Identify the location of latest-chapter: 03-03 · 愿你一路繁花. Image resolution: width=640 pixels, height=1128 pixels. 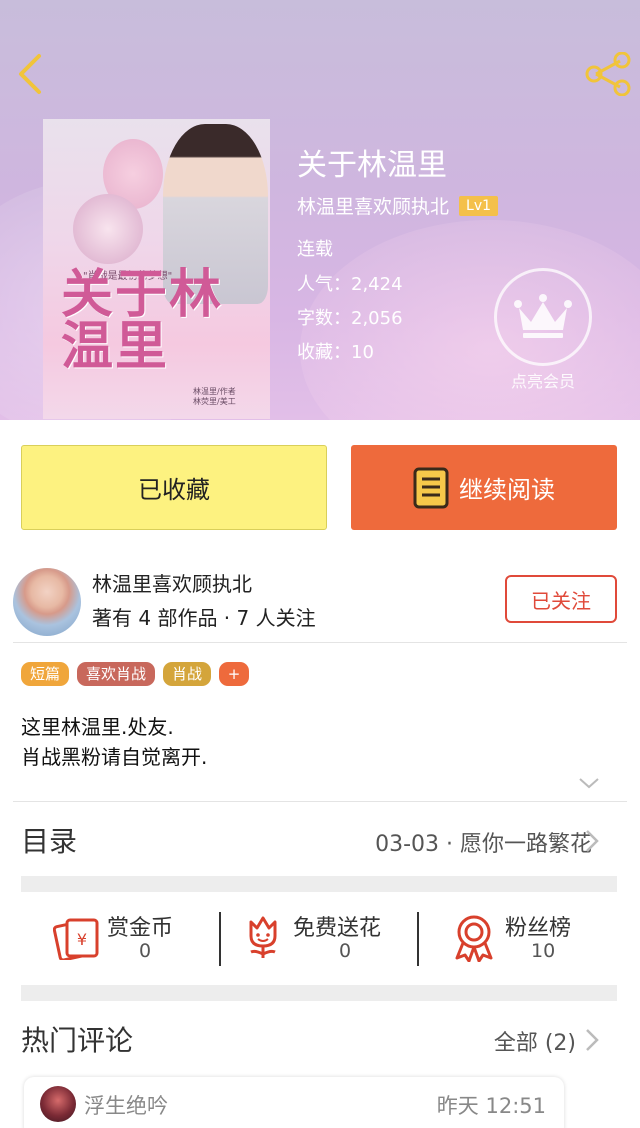
(483, 844).